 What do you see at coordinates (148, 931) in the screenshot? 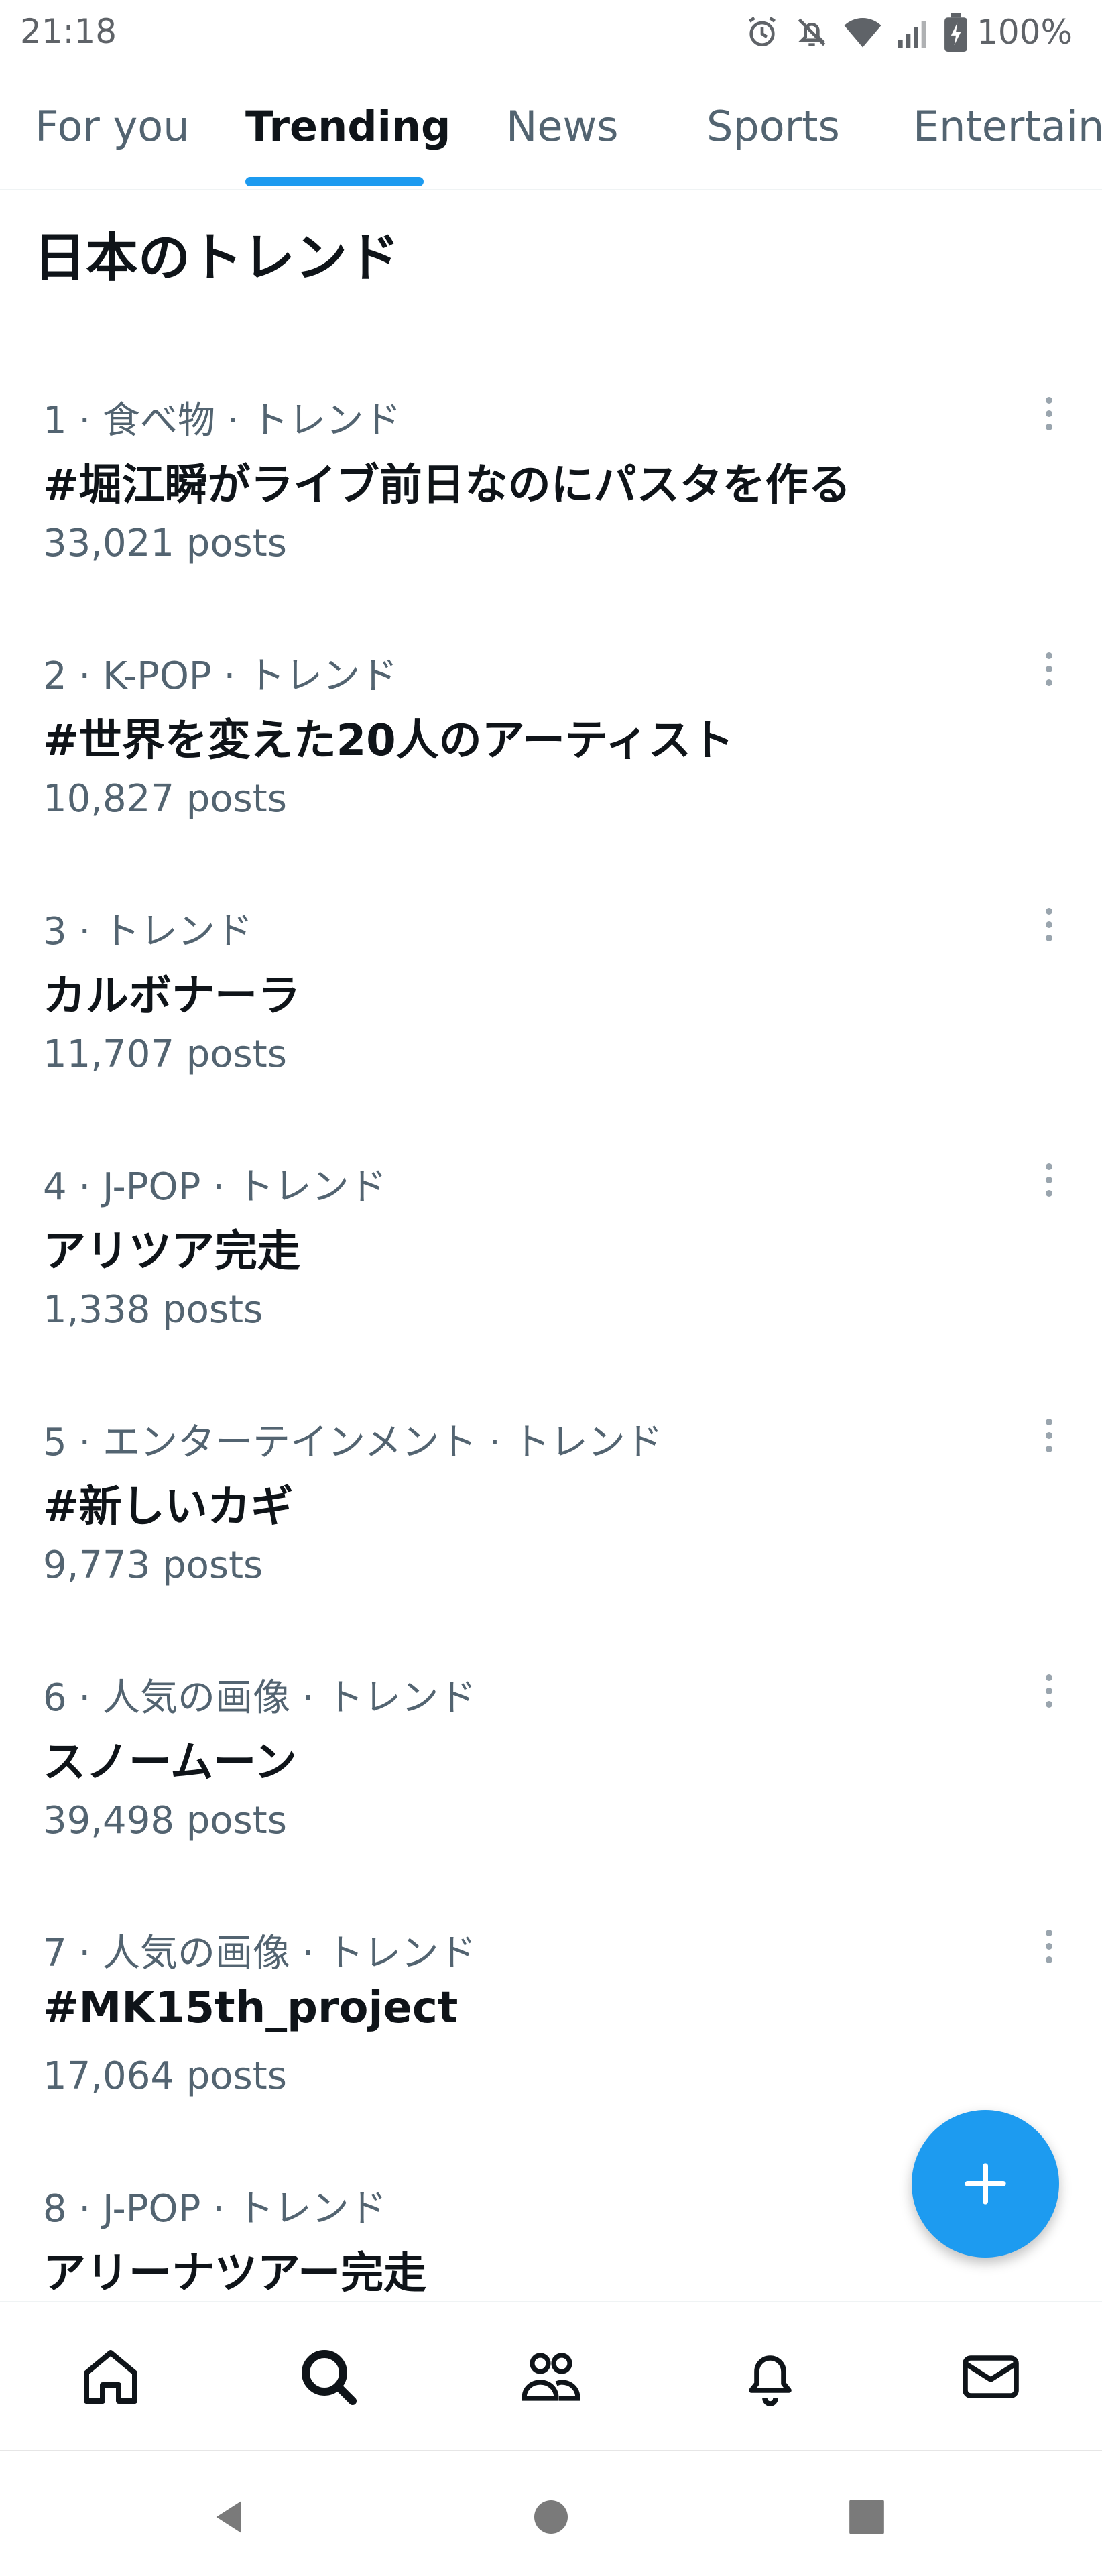
I see `trend-meta: 3 · トレンド` at bounding box center [148, 931].